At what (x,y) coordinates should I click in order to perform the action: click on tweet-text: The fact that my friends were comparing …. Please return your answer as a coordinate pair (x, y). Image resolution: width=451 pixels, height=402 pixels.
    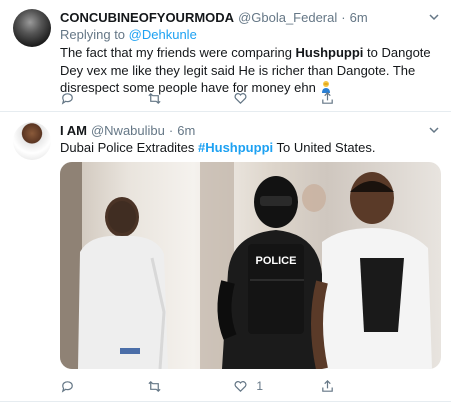
    Looking at the image, I should click on (250, 70).